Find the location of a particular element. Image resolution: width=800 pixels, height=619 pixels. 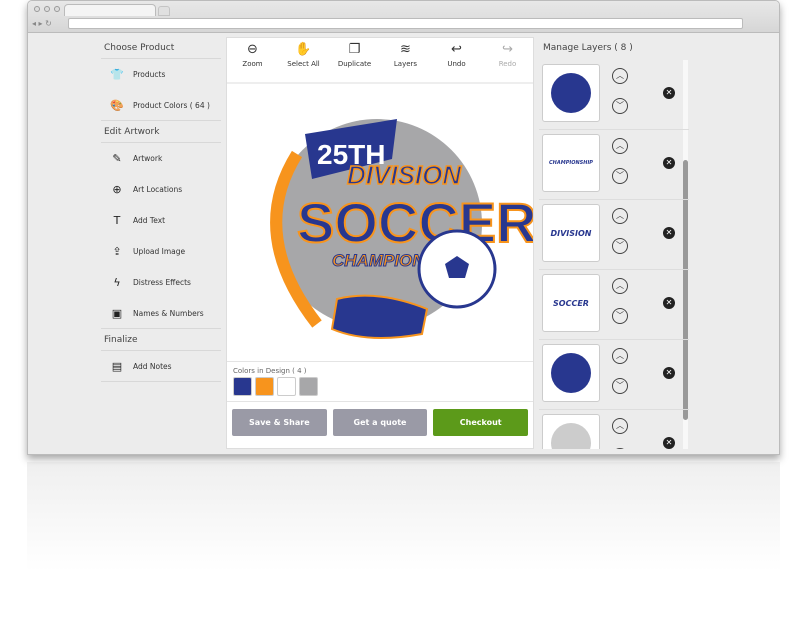

layer-row: CHAMPIONSHIP ︿ ﹀ ✕ is located at coordinates (614, 165).